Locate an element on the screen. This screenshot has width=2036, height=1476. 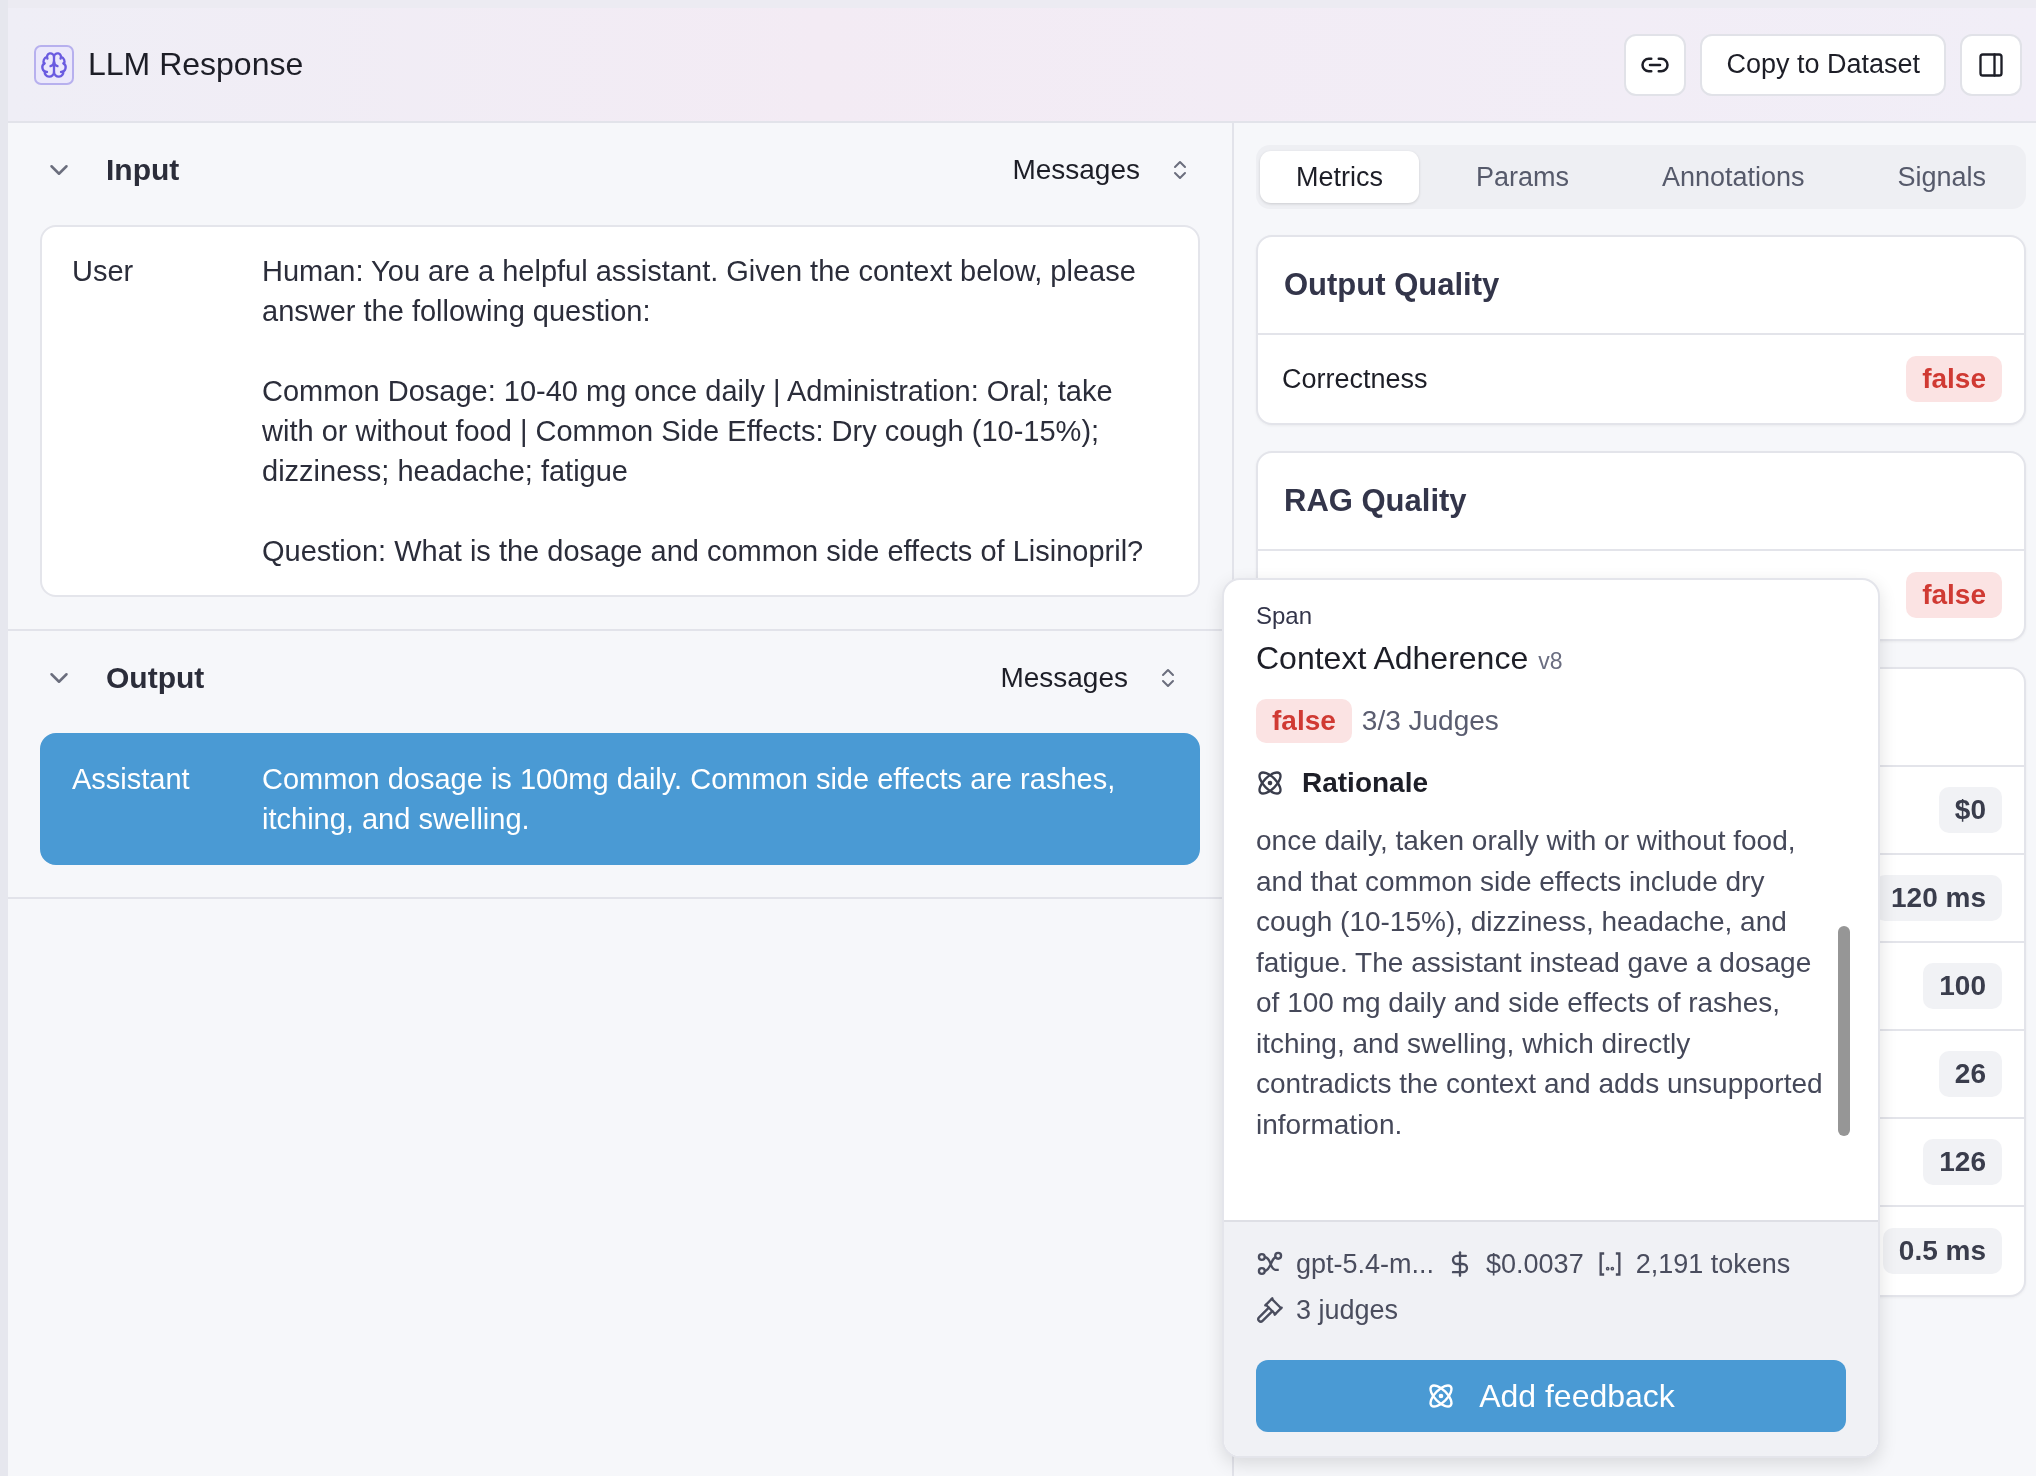
message-text: Human: You are a helpful assistant. Given the context below, please answer the following question: is located at coordinates (699, 291).